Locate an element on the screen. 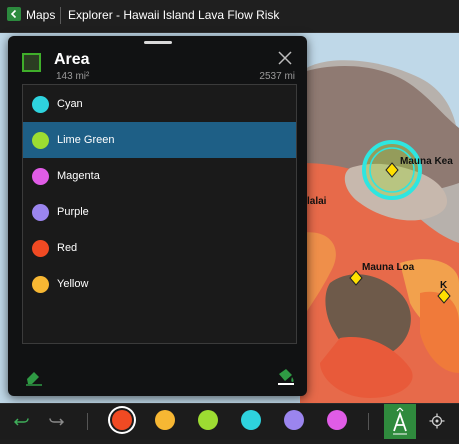 The image size is (459, 444). crosshair-icon is located at coordinates (437, 421).